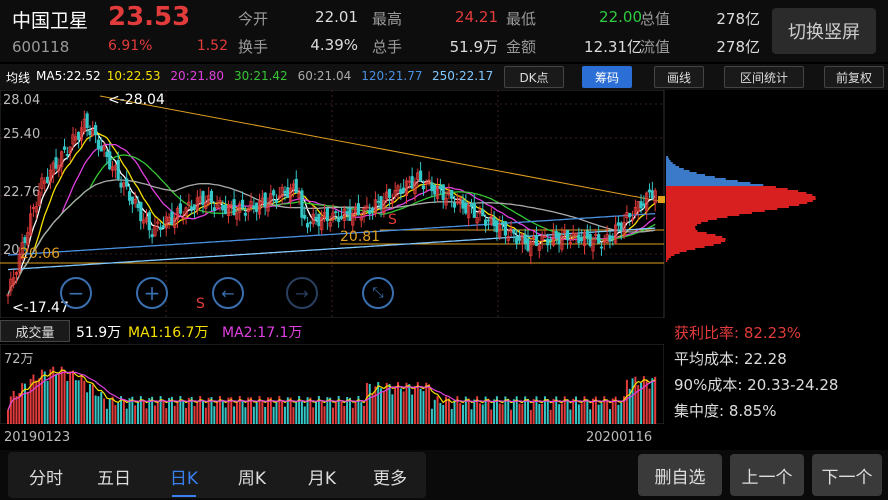  What do you see at coordinates (382, 149) in the screenshot?
I see `trend-line` at bounding box center [382, 149].